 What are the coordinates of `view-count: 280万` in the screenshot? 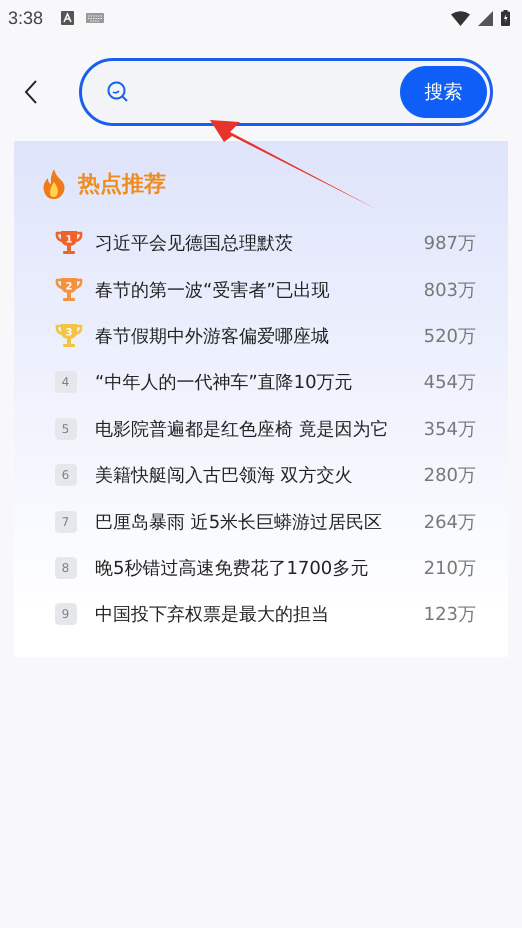 It's located at (449, 476).